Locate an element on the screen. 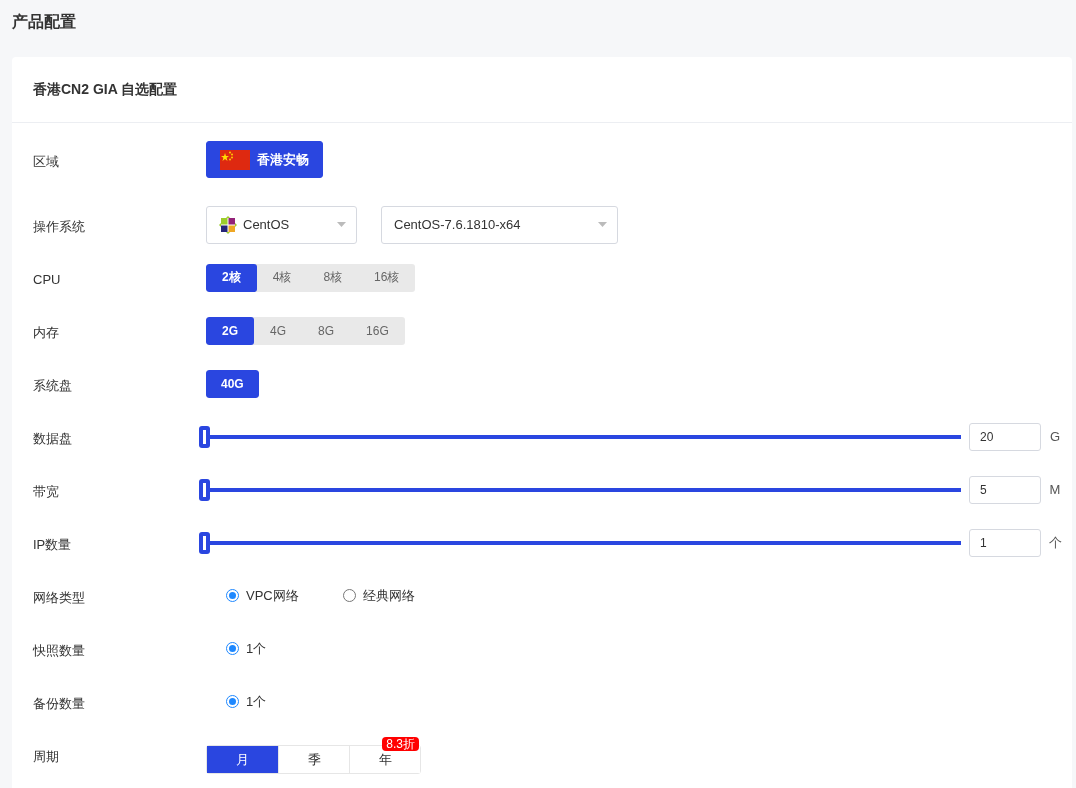  unit-label: 个 is located at coordinates (1055, 542).